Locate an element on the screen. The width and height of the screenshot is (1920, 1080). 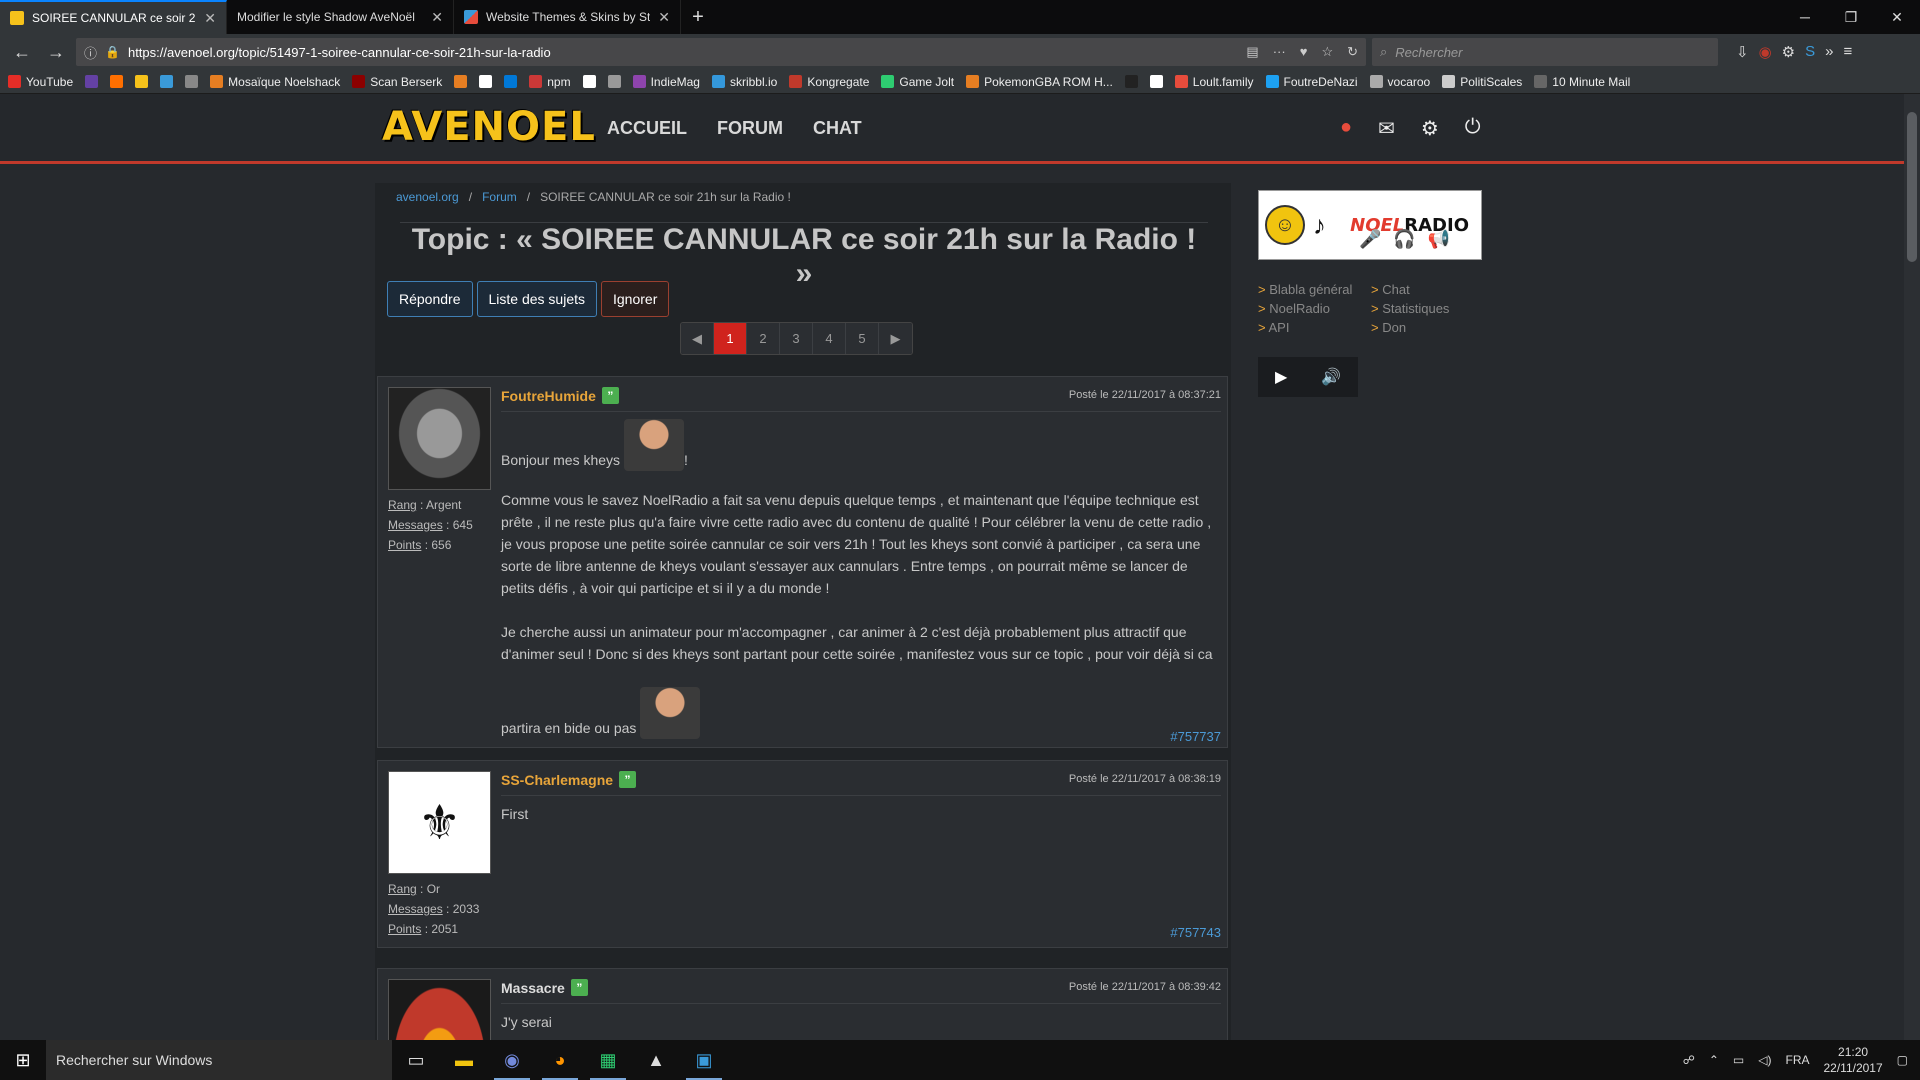
bookmark-star-icon: ☆ is located at coordinates (1327, 52).